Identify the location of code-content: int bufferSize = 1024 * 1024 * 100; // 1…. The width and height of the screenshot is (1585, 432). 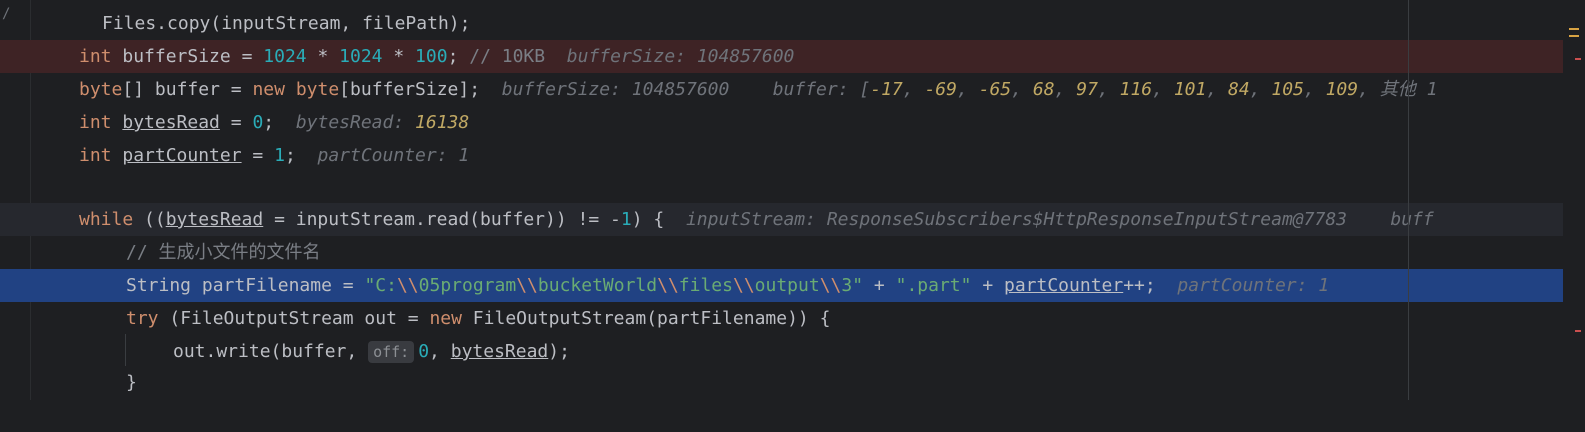
(437, 56).